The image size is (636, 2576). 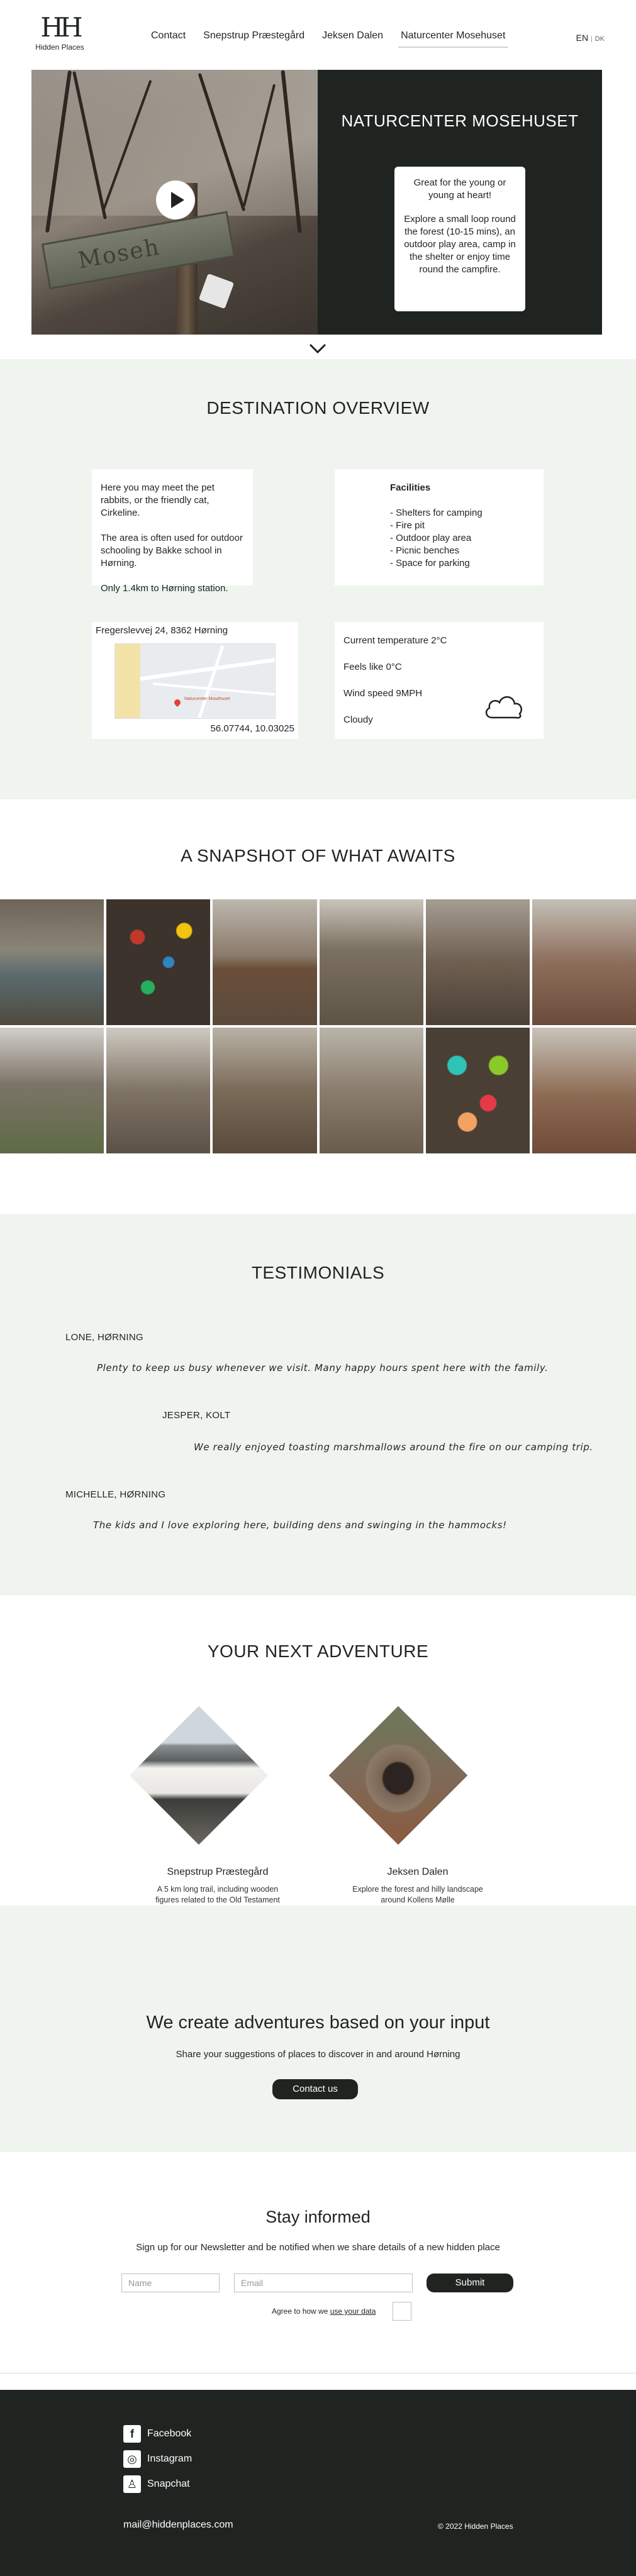 I want to click on social-label: Snapchat, so click(x=168, y=2484).